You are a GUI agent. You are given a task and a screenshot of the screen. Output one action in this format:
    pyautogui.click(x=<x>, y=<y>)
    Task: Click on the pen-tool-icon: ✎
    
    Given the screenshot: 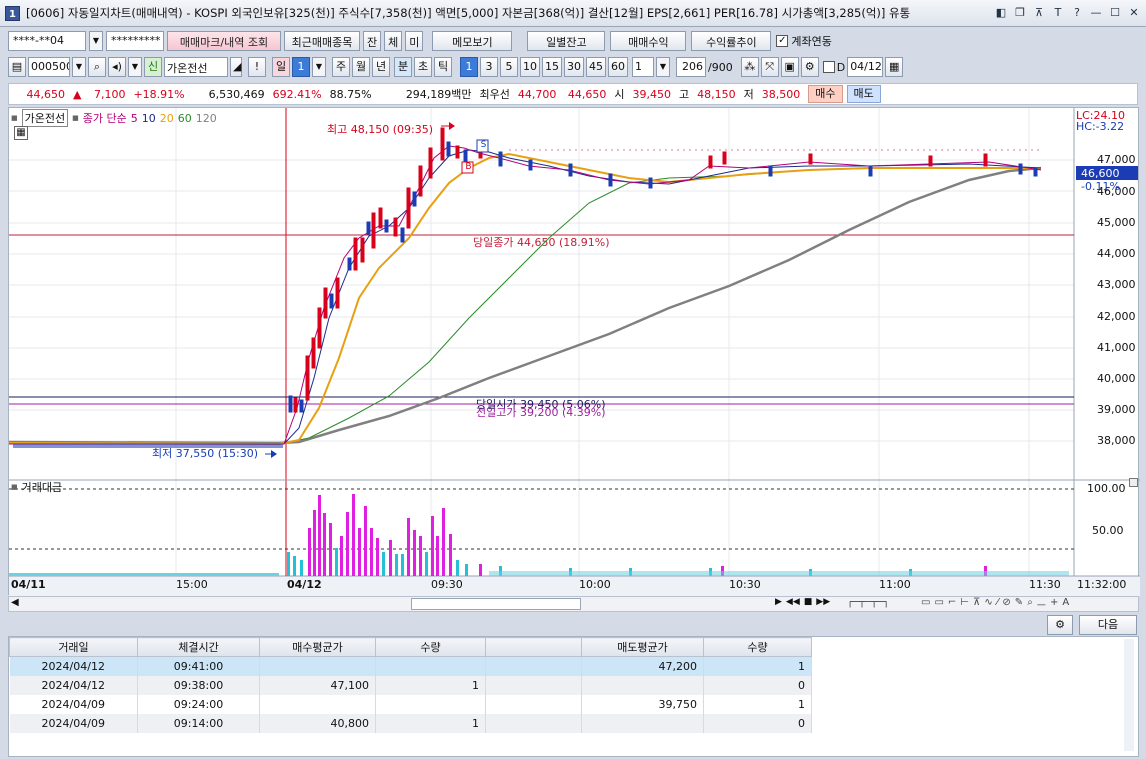 What is the action you would take?
    pyautogui.click(x=1019, y=604)
    